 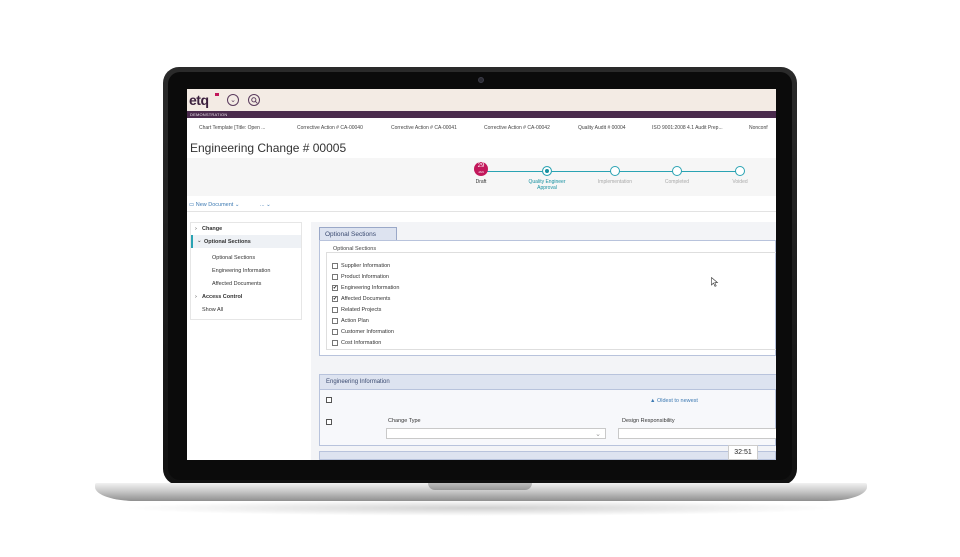 I want to click on page-title: Engineering Change # 00005, so click(x=268, y=148).